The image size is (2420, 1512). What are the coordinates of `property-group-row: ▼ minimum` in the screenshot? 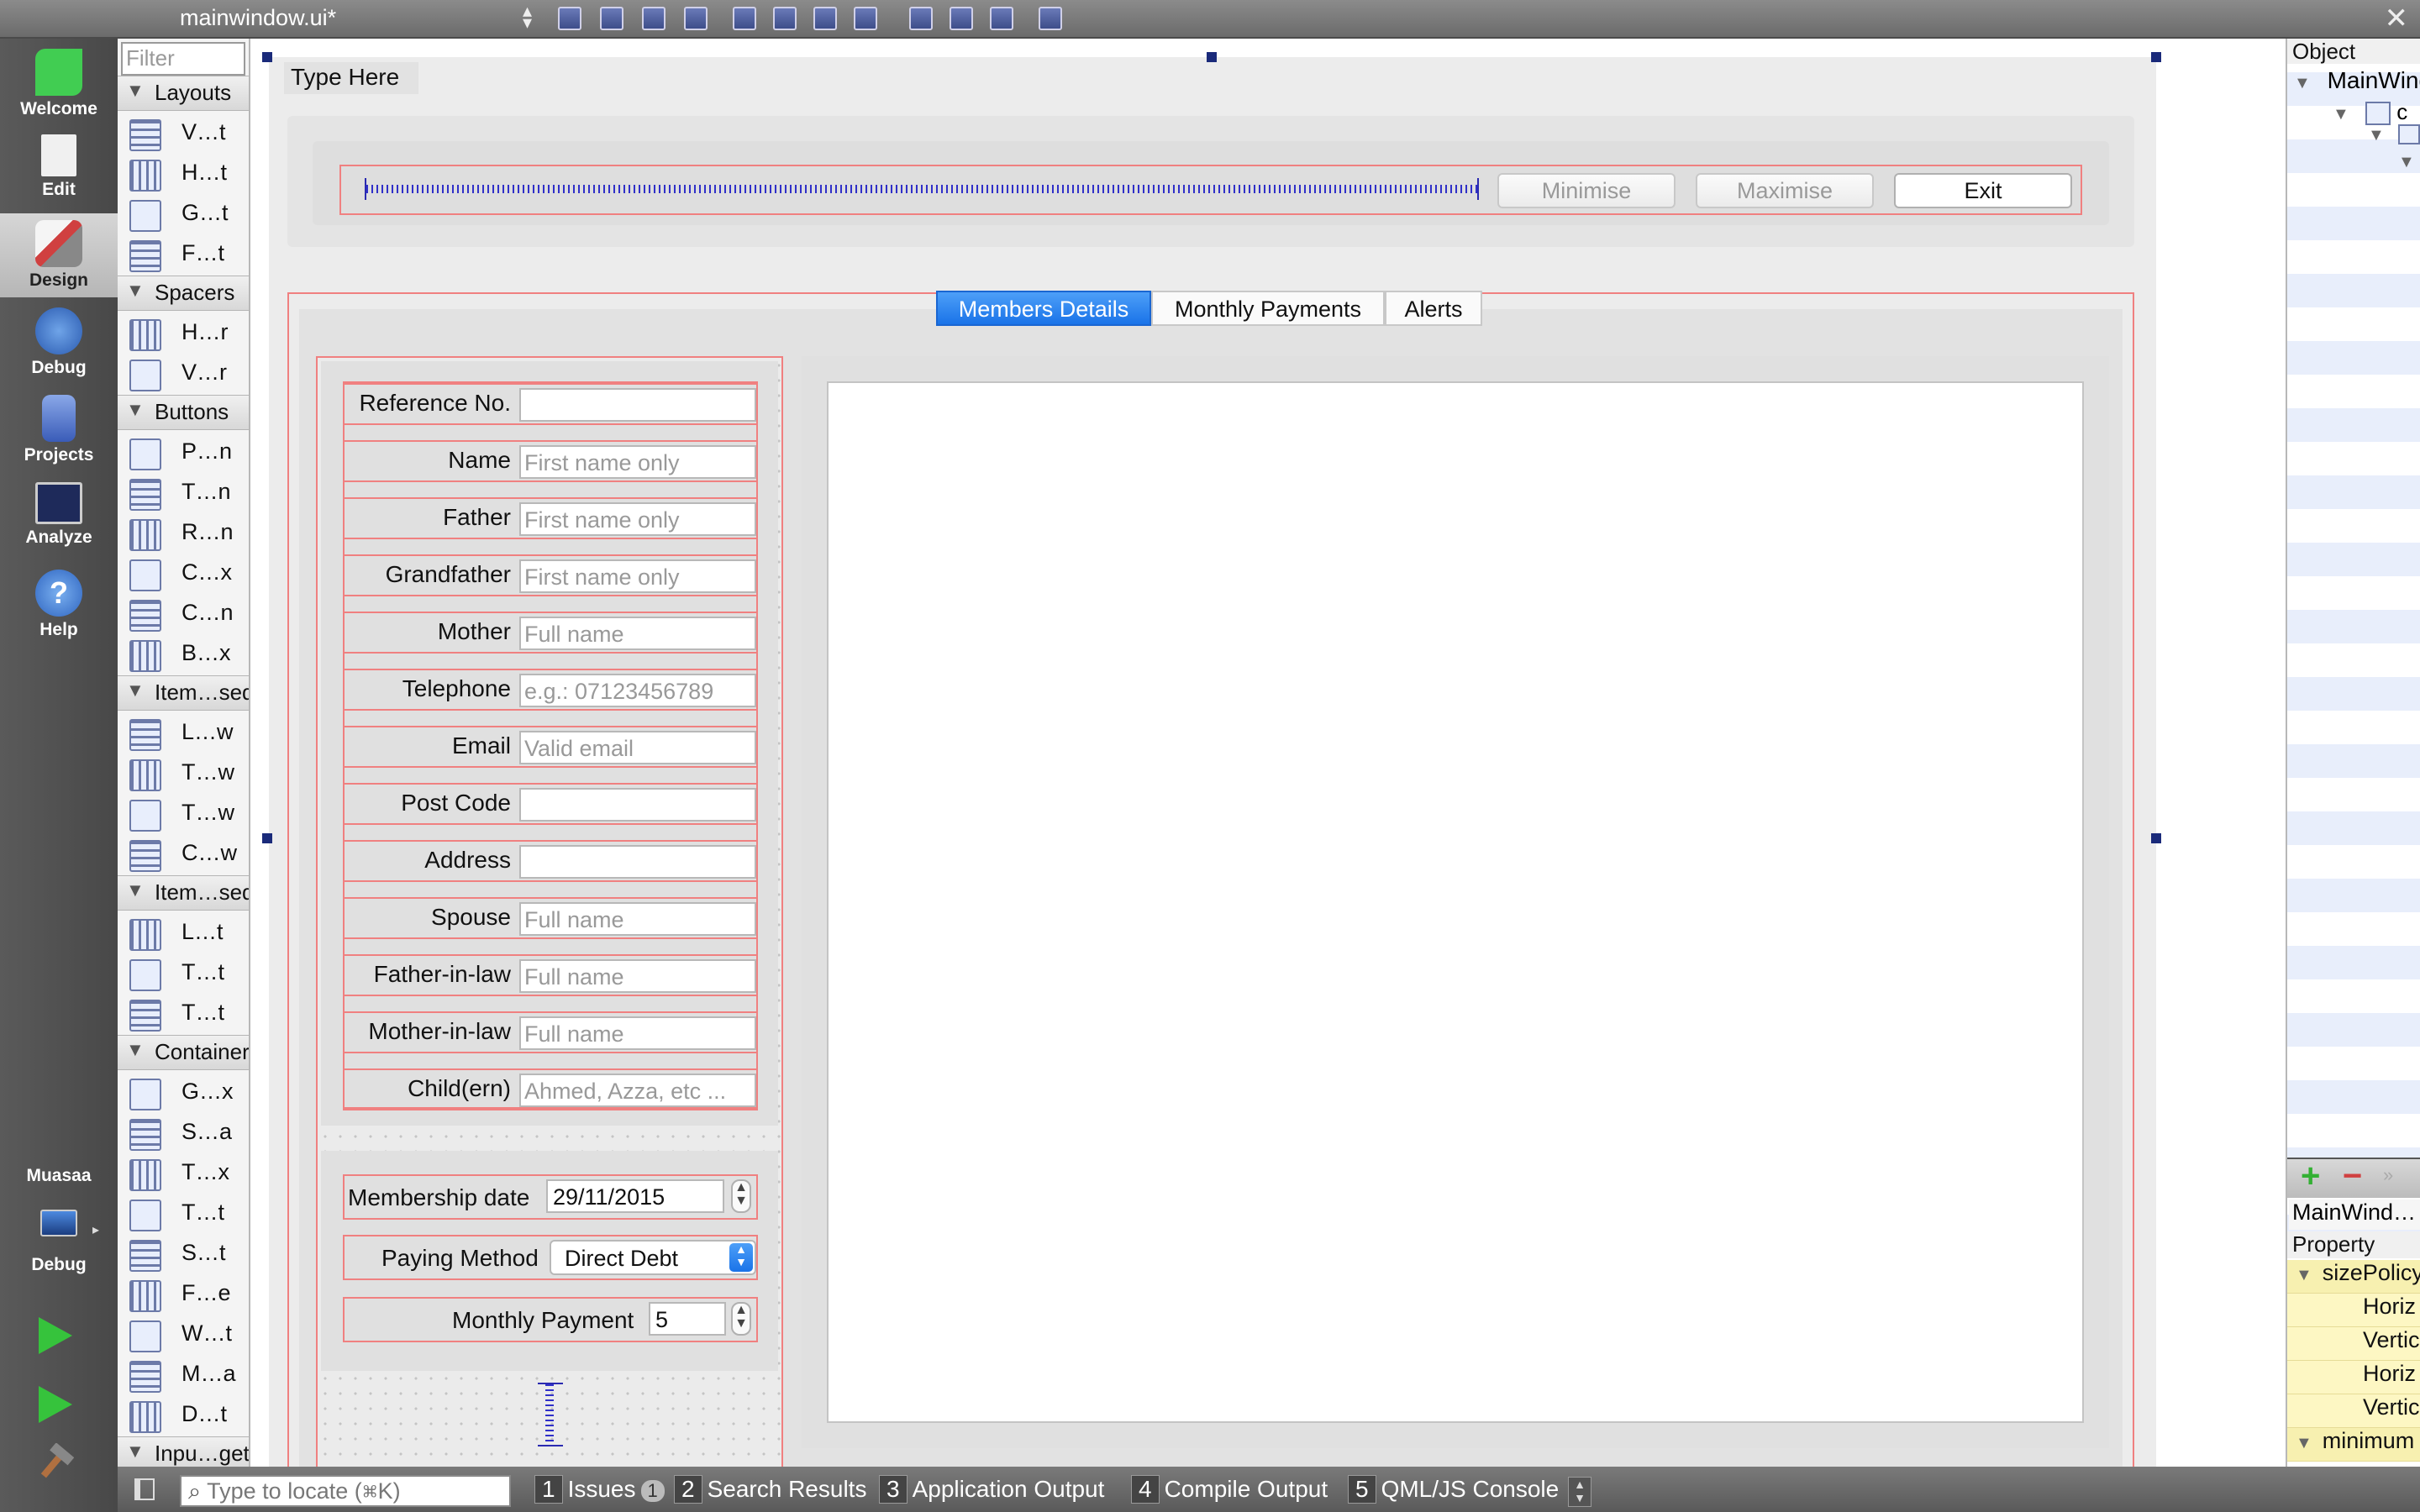 It's located at (2353, 1445).